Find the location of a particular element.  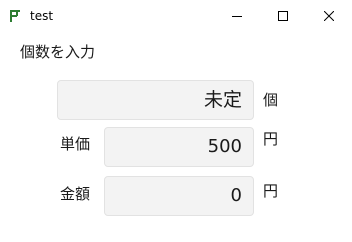

price-field: 500 is located at coordinates (179, 147).